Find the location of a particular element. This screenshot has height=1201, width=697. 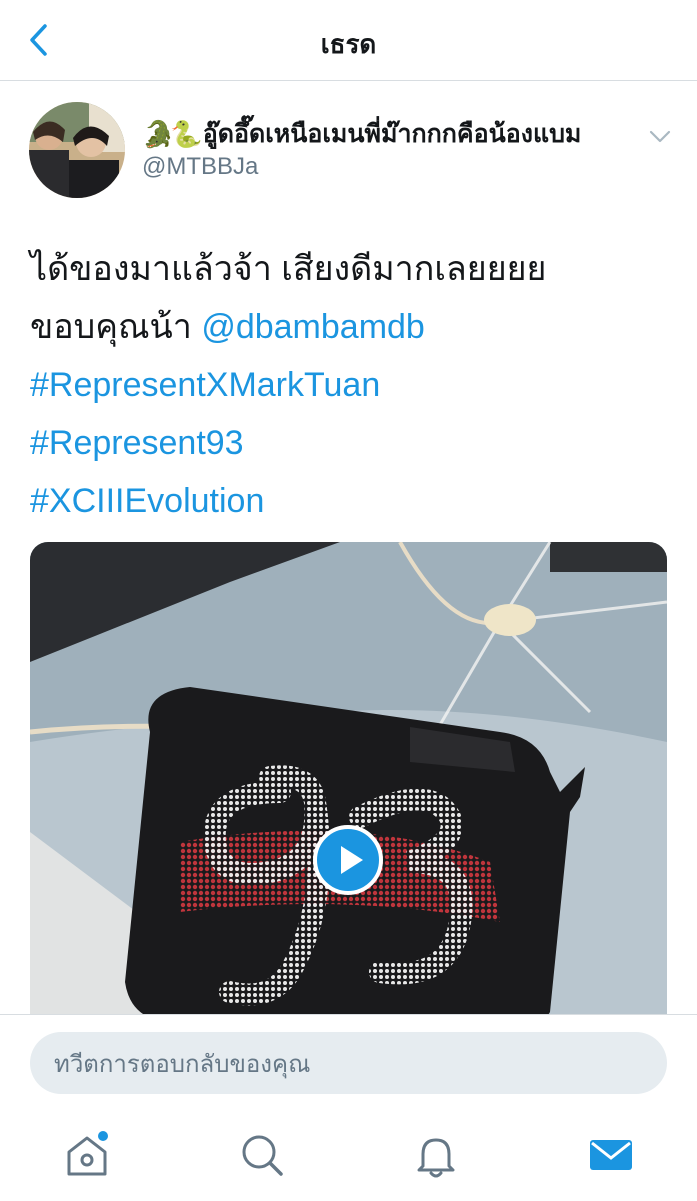

tweet-author: 🐊🐍 อู๊ดอึ๊ดเหนือเมนพี่ม๊ากกกคือน้องแบม is located at coordinates (379, 134).